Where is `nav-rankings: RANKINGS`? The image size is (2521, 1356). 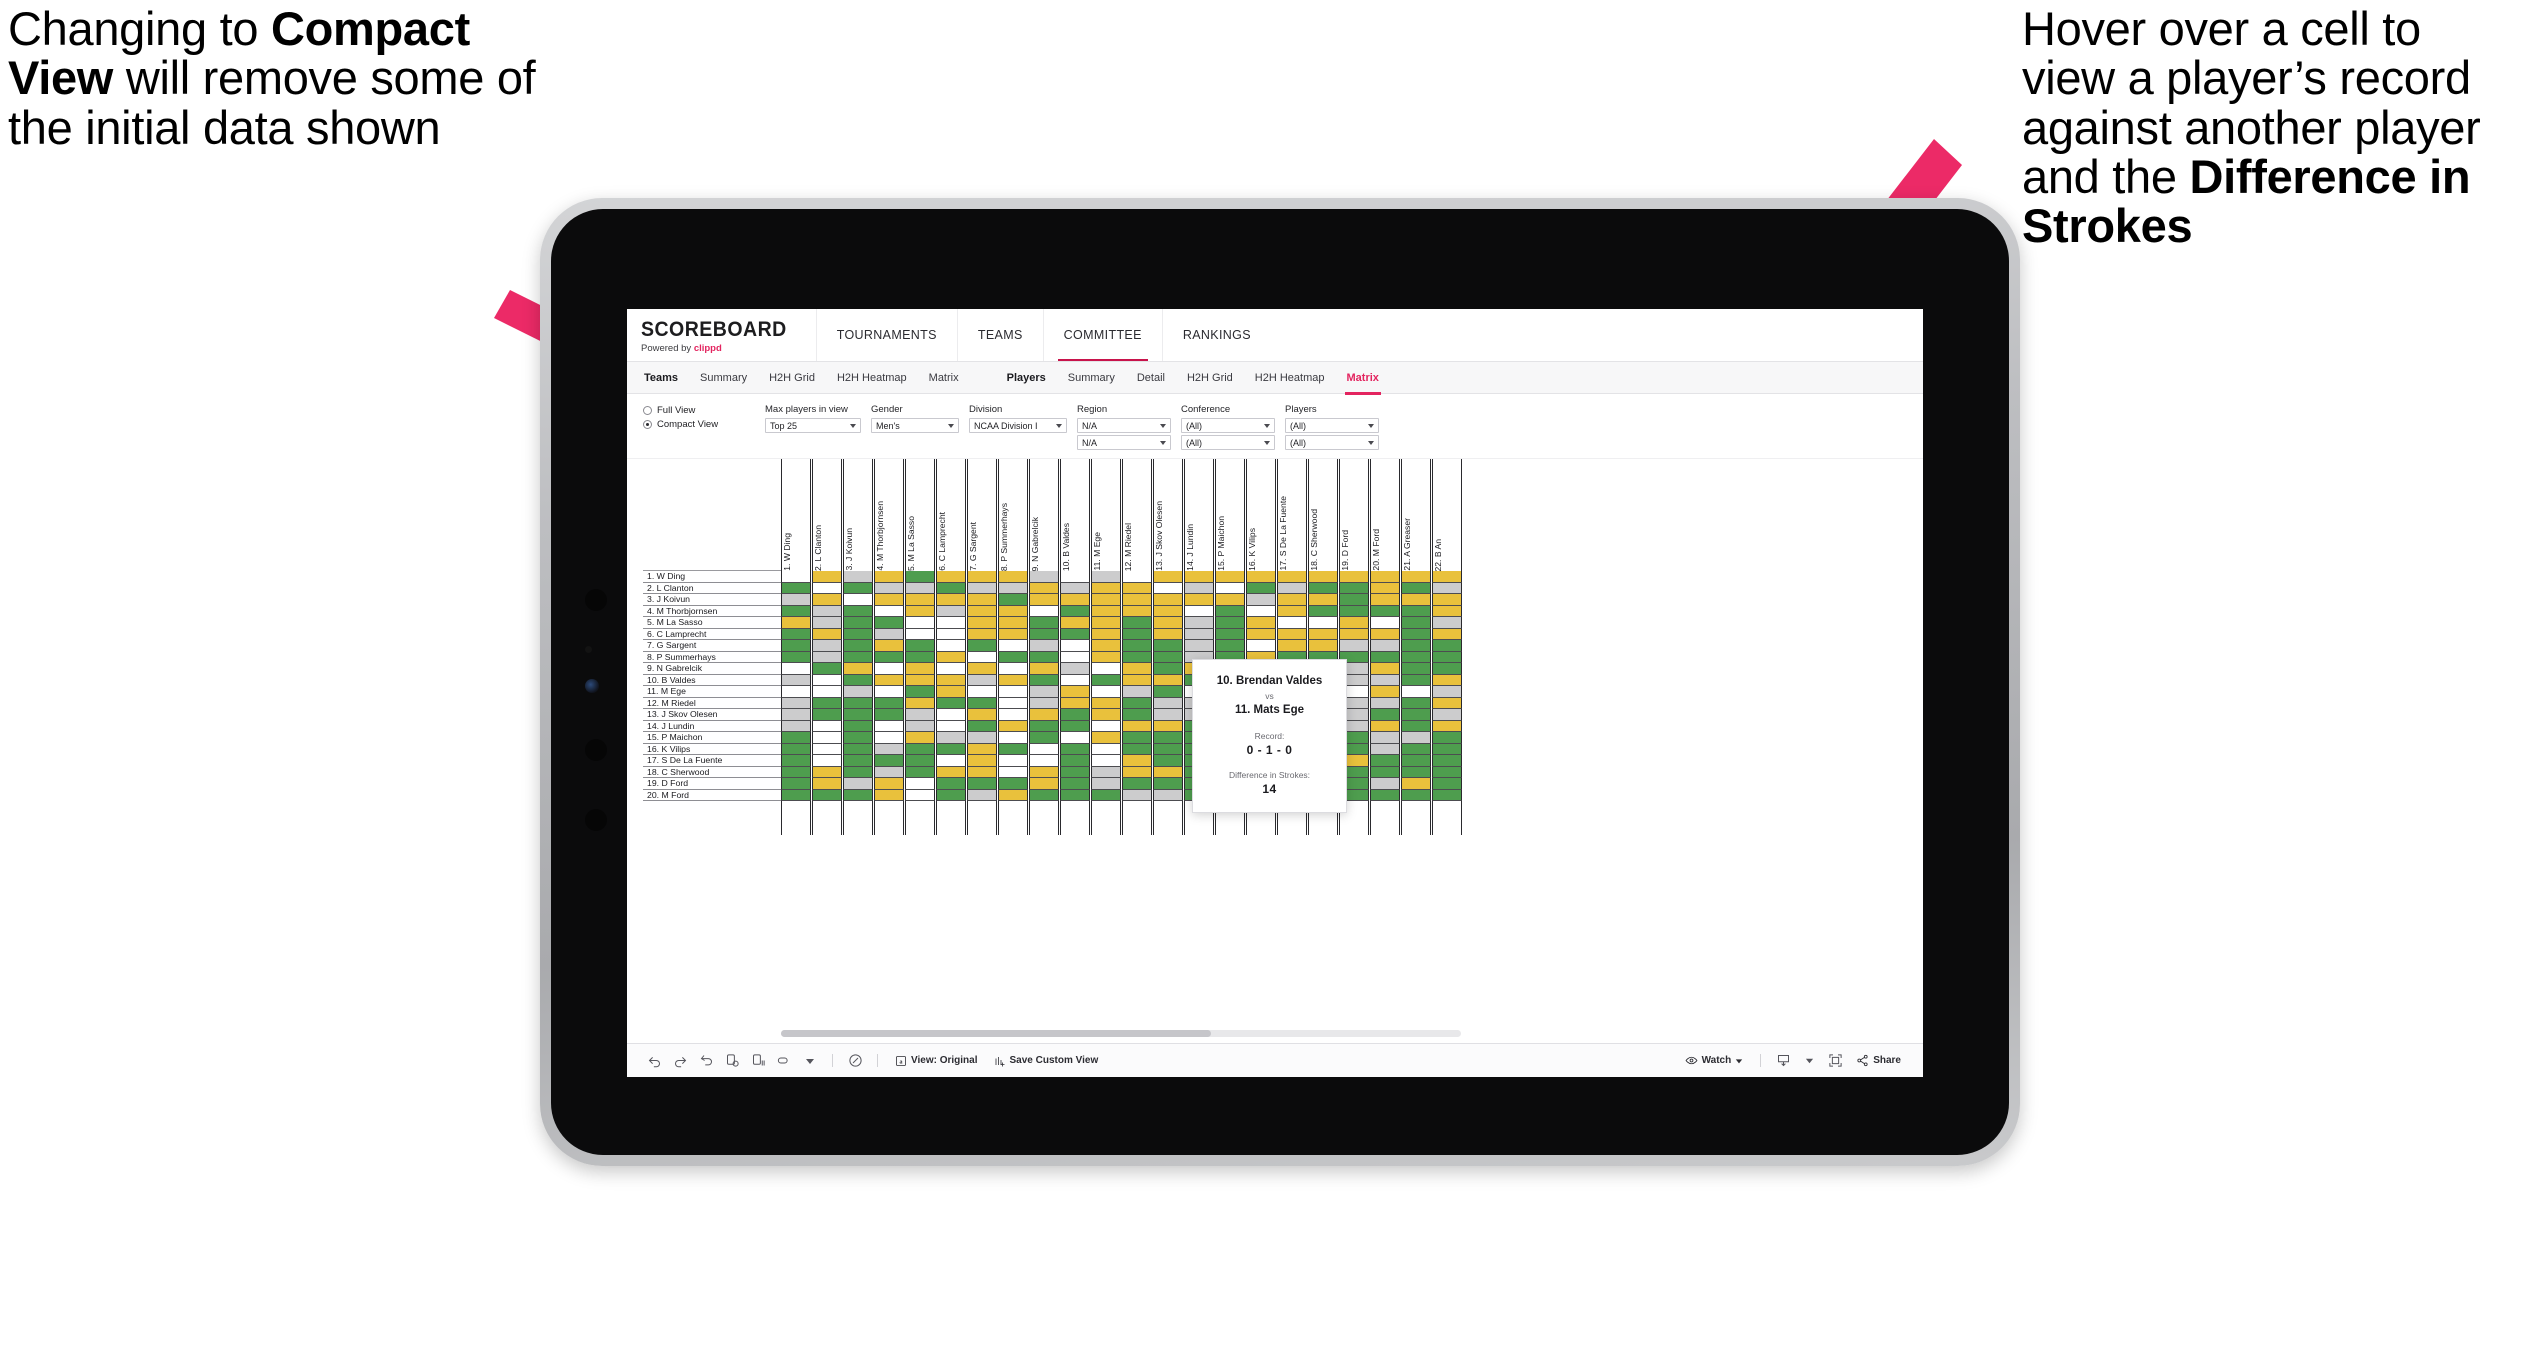 nav-rankings: RANKINGS is located at coordinates (1216, 335).